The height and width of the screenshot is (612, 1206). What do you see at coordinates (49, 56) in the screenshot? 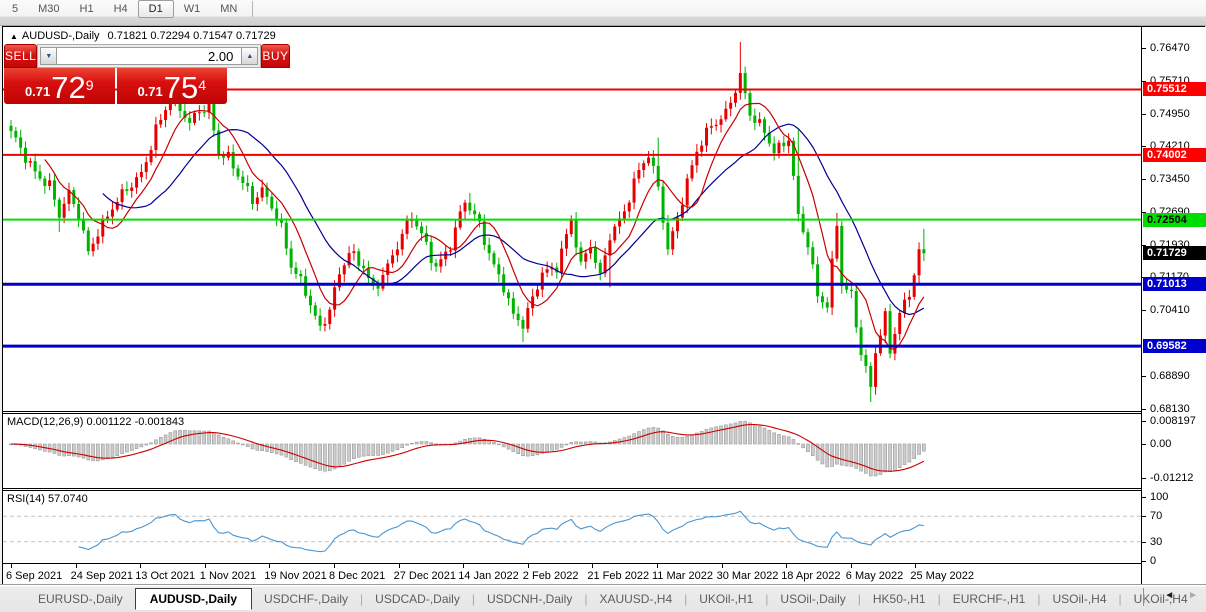
I see `volume-decrease-button: ▼` at bounding box center [49, 56].